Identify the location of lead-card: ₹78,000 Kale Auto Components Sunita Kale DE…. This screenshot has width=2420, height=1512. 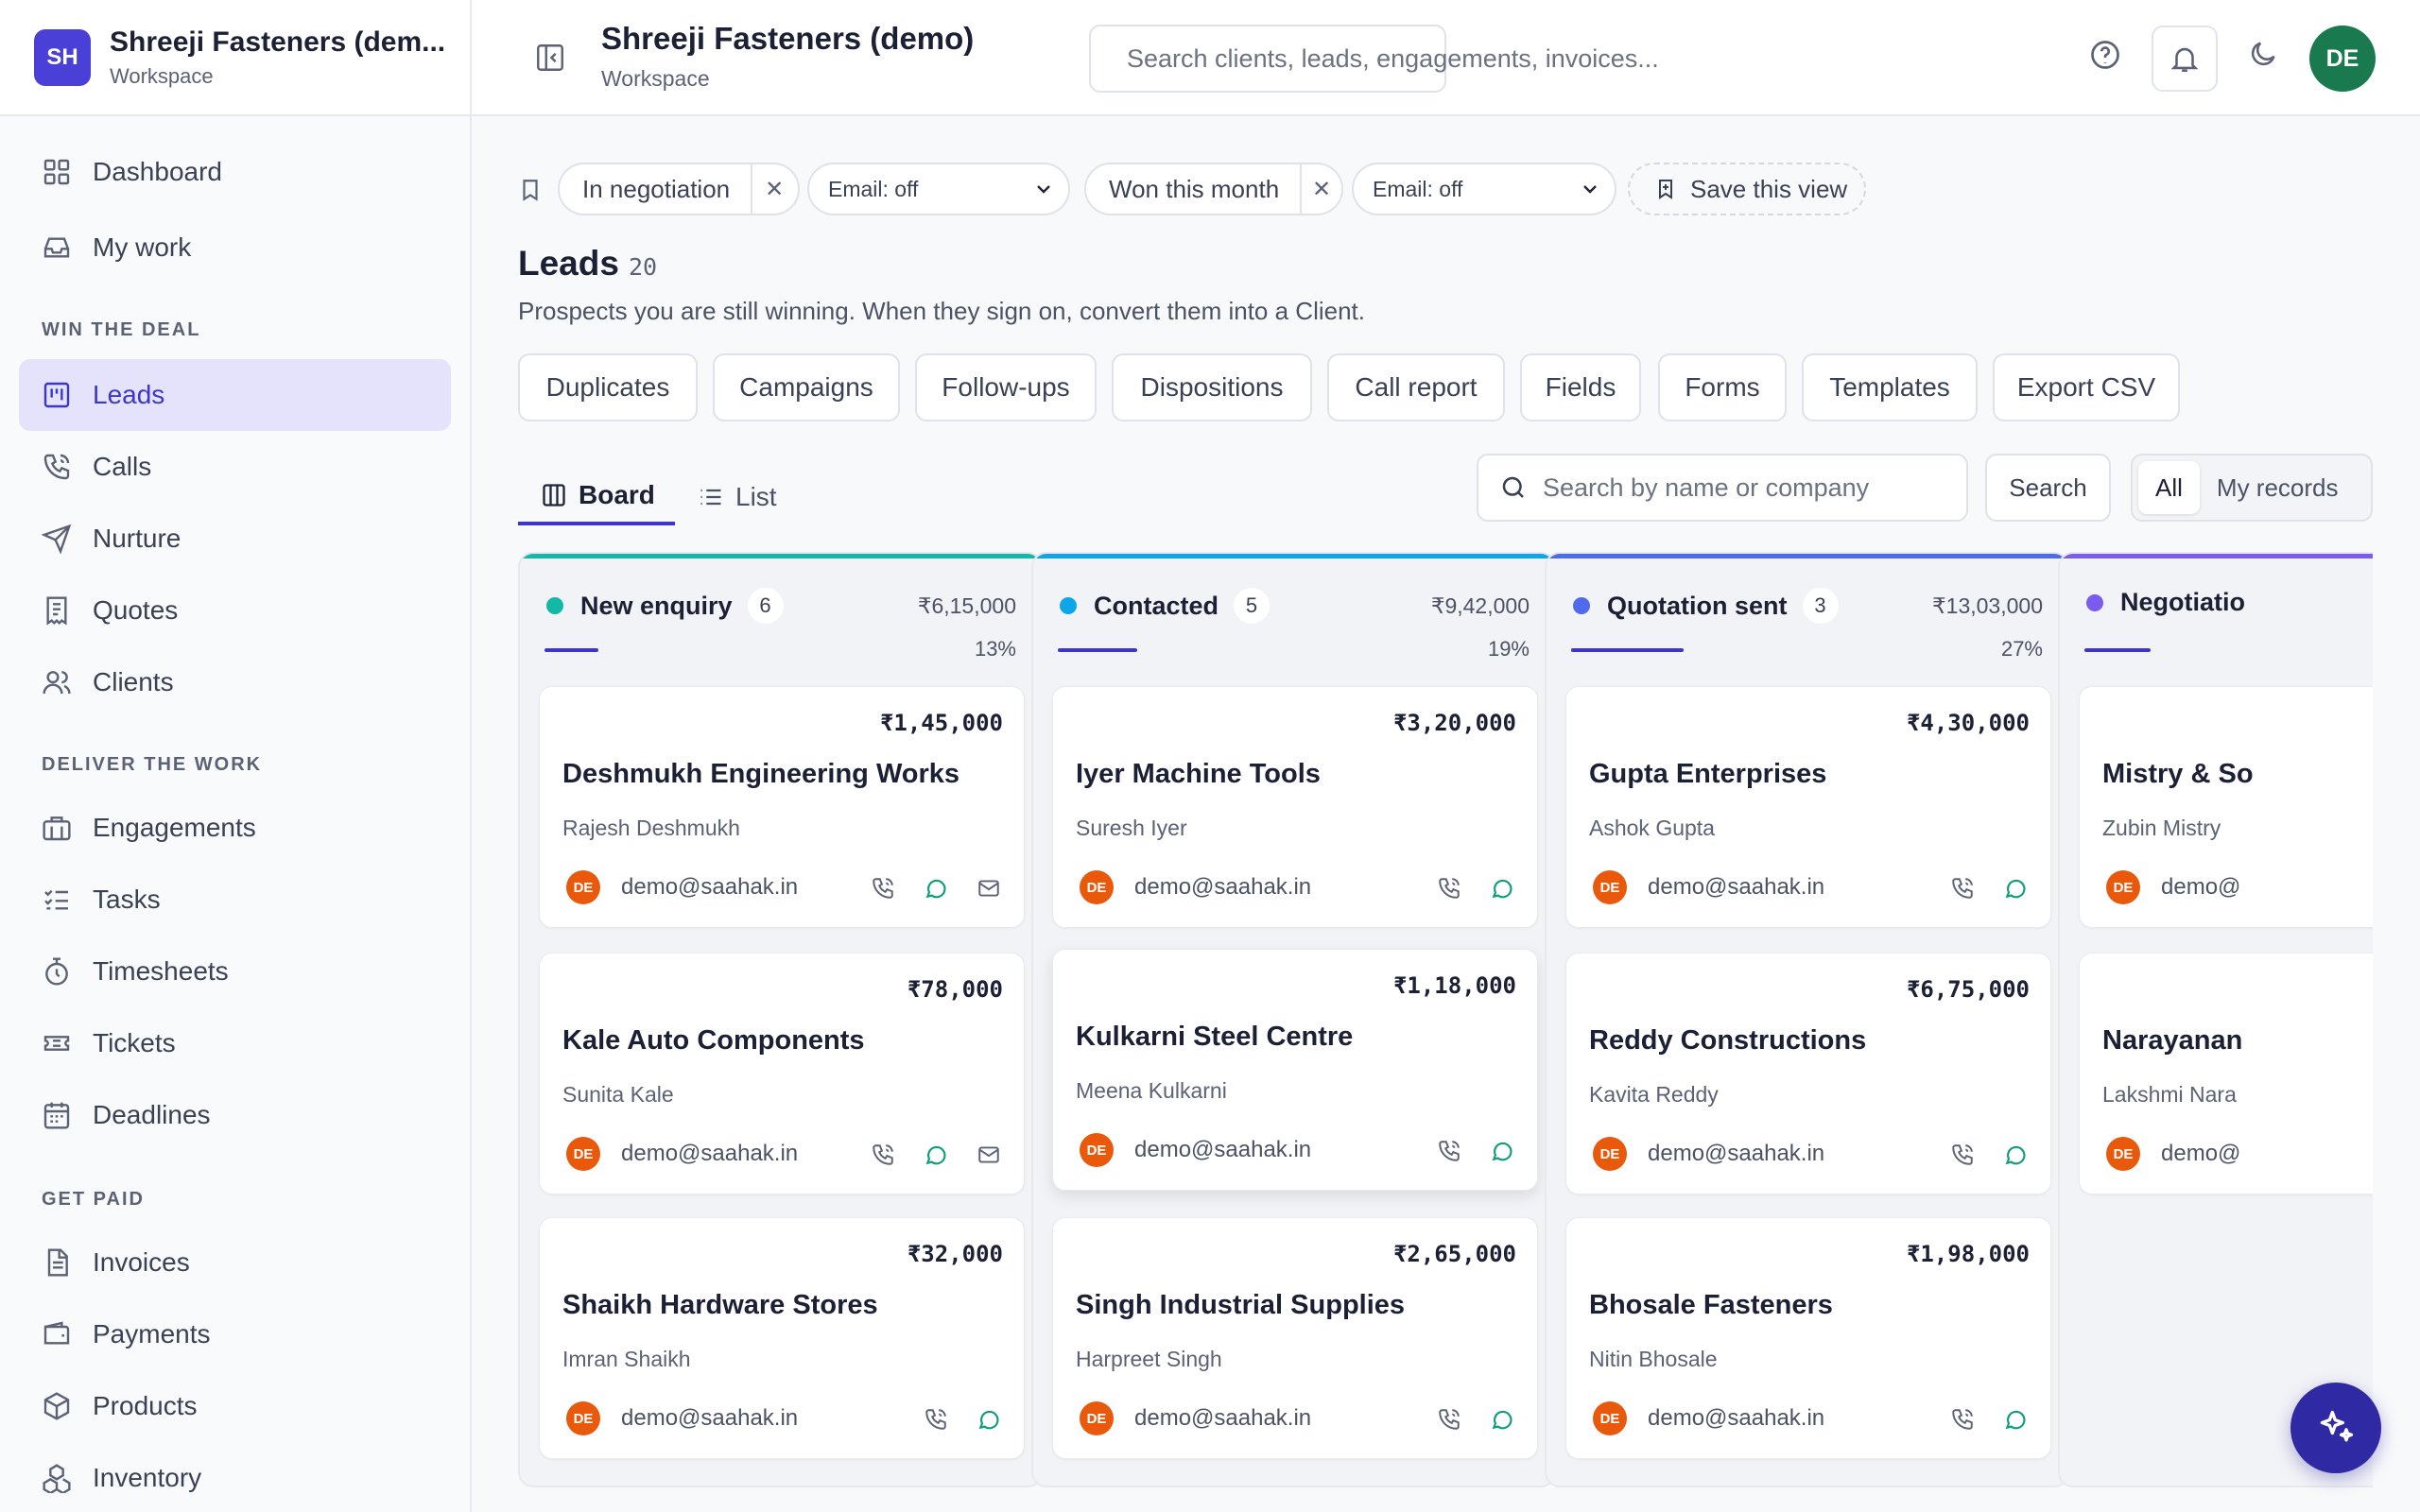
(782, 1073).